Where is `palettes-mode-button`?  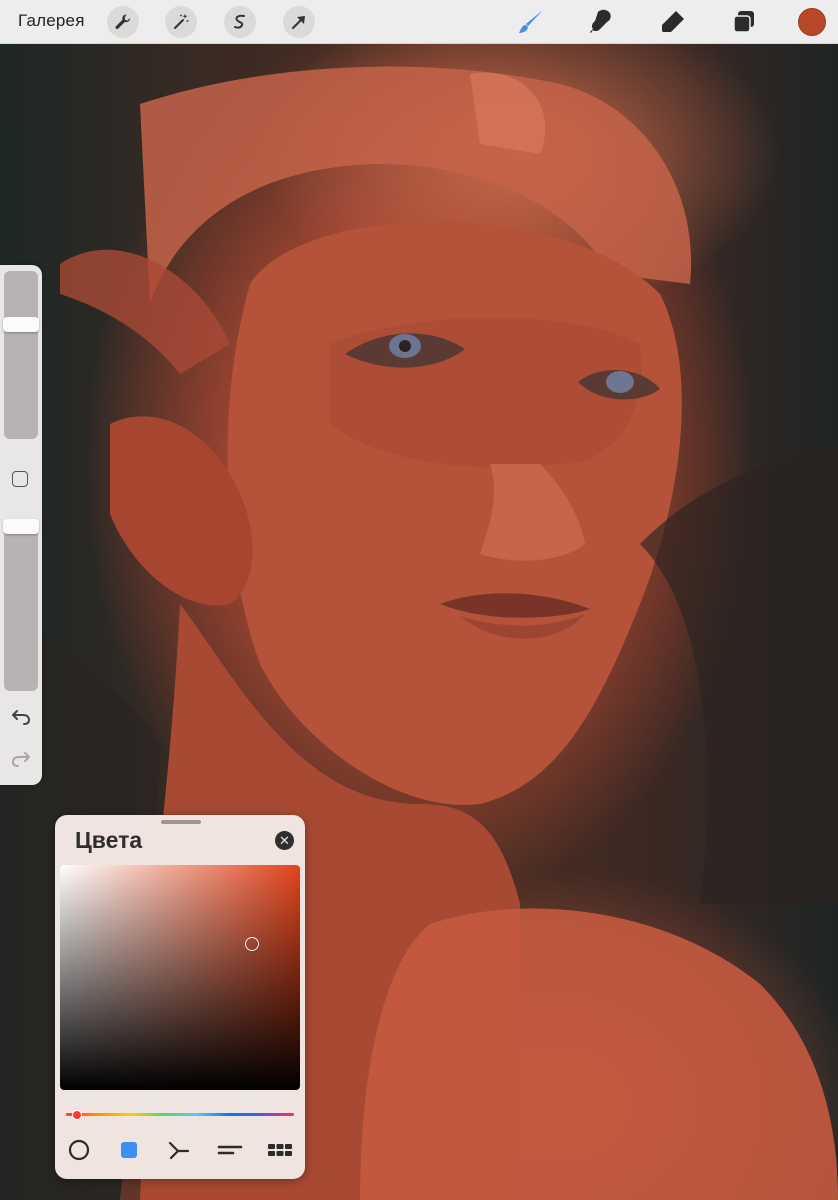
palettes-mode-button is located at coordinates (280, 1150).